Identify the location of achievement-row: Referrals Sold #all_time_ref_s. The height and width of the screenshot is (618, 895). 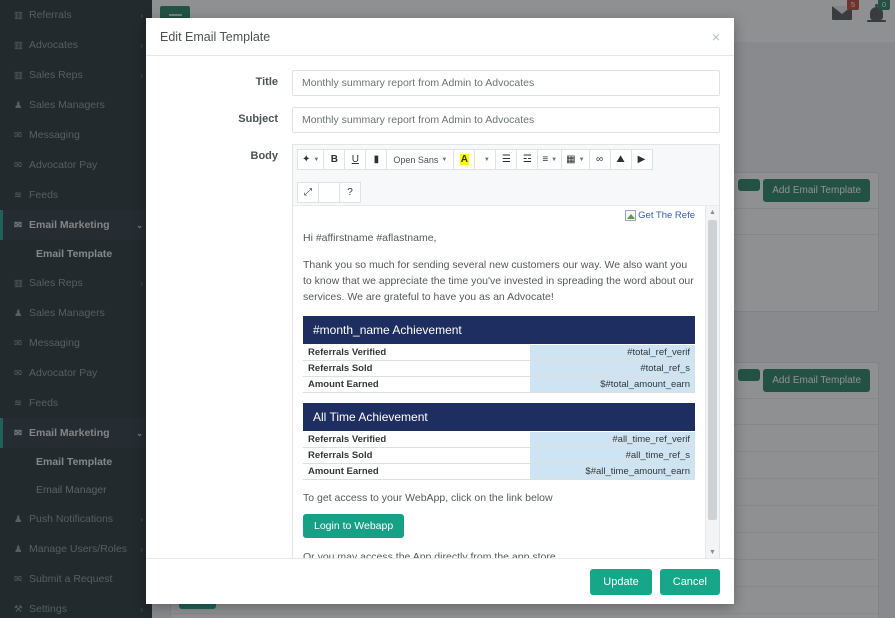
(499, 455).